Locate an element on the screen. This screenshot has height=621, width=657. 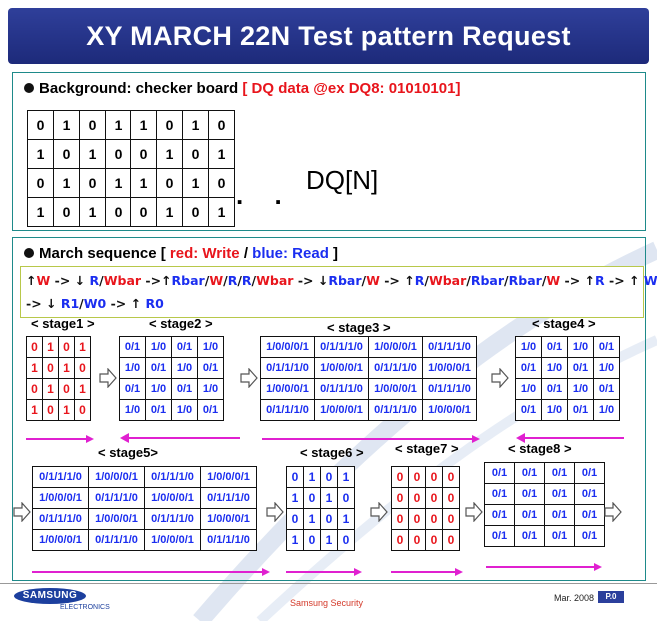
stage4-label: < stage4 > is located at coordinates (564, 323).